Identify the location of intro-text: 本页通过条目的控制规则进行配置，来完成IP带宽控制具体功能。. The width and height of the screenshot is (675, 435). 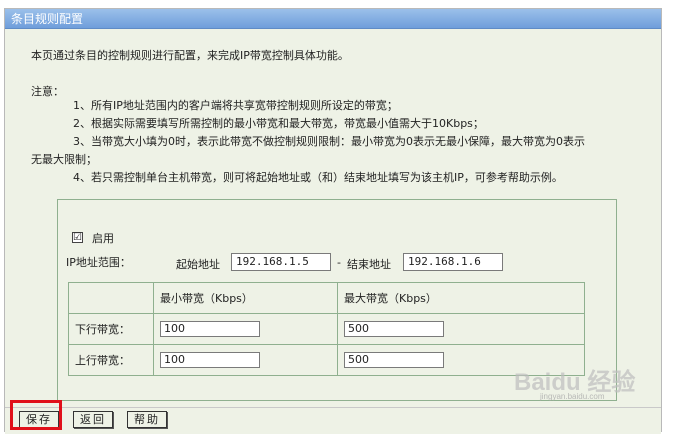
(190, 55).